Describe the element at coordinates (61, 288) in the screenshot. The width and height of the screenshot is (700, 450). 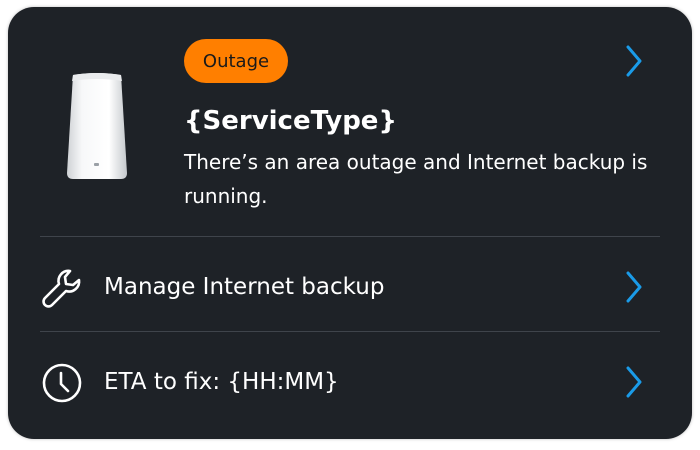
I see `wrench-icon` at that location.